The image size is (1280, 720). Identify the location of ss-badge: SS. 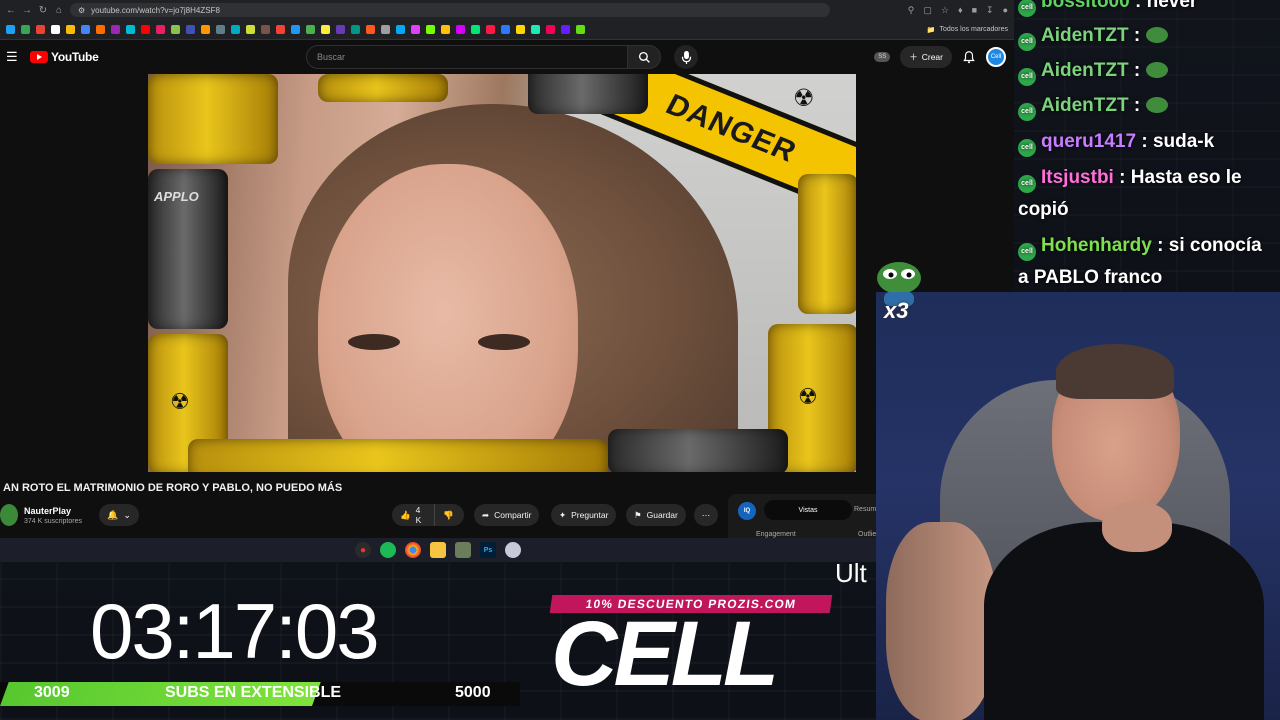
(882, 57).